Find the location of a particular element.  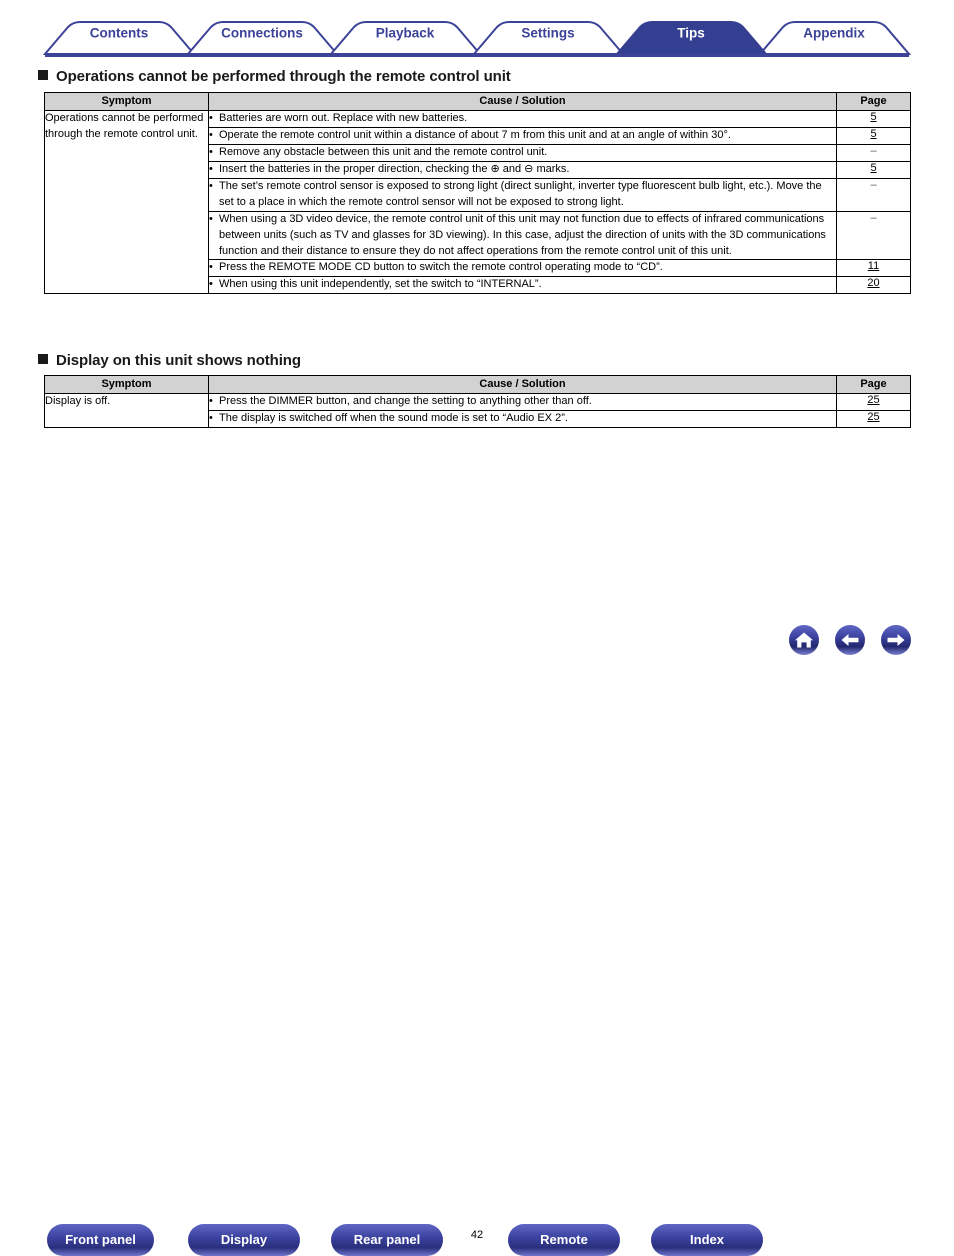

tab-label-tips: Tips is located at coordinates (691, 33).